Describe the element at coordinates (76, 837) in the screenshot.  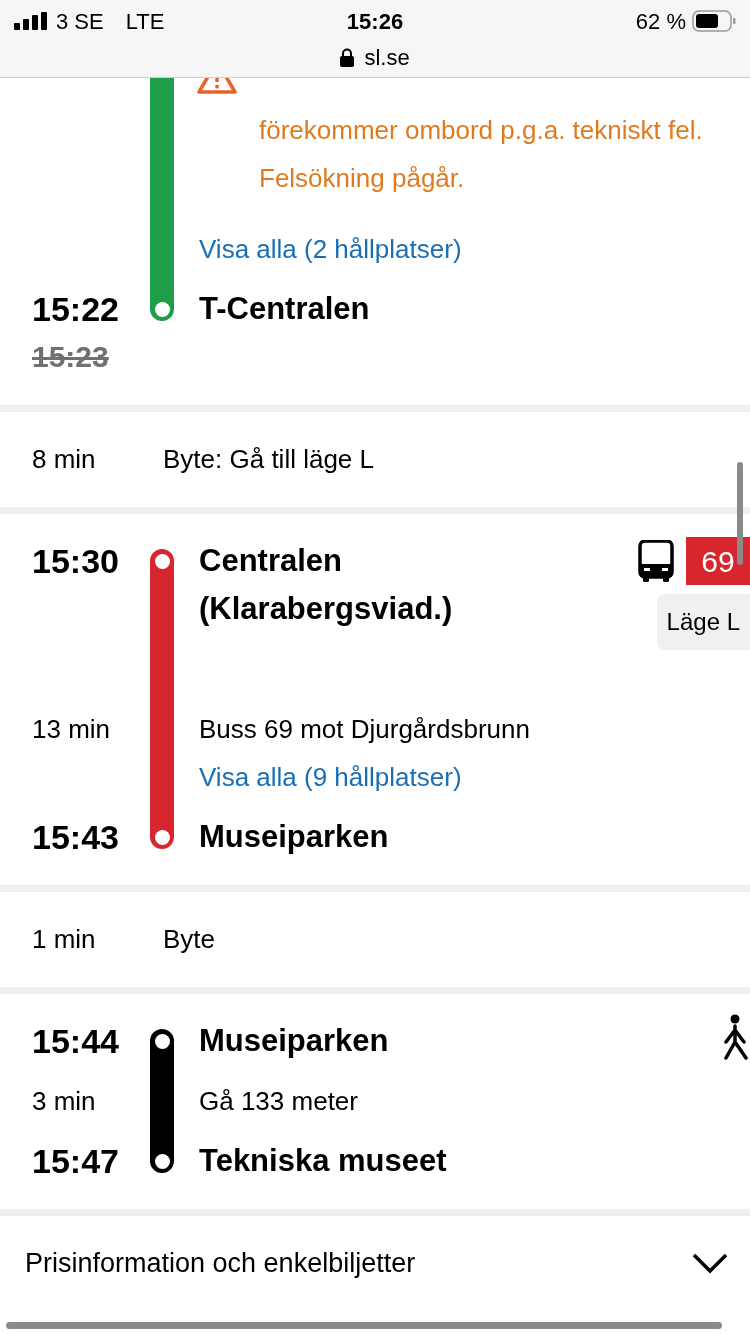
I see `departure-time: 15:43` at that location.